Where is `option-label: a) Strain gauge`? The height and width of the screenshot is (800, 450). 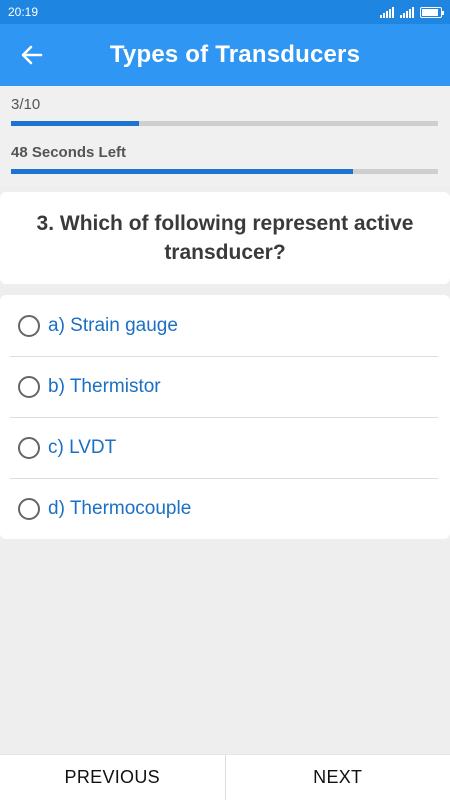 option-label: a) Strain gauge is located at coordinates (113, 325).